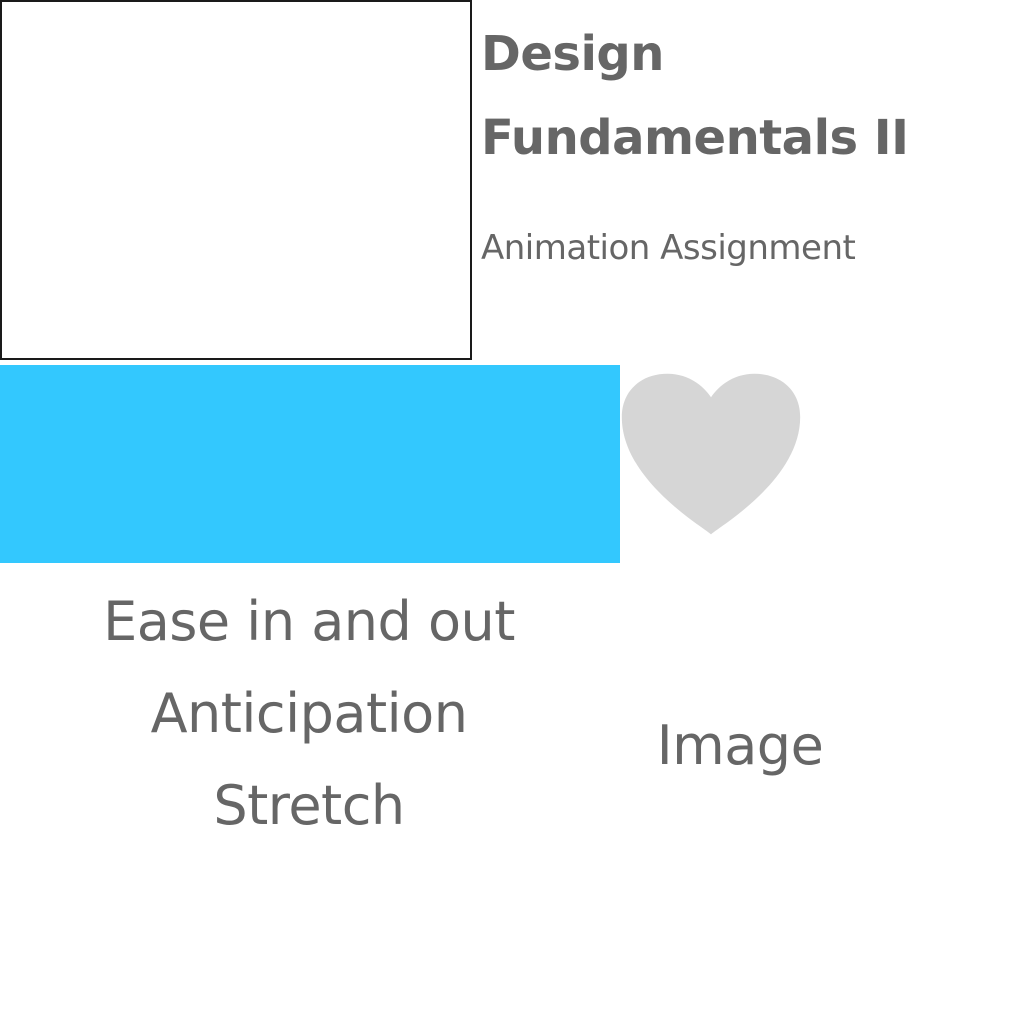 Image resolution: width=1024 pixels, height=1024 pixels. I want to click on principle-ease: Ease in and out, so click(309, 621).